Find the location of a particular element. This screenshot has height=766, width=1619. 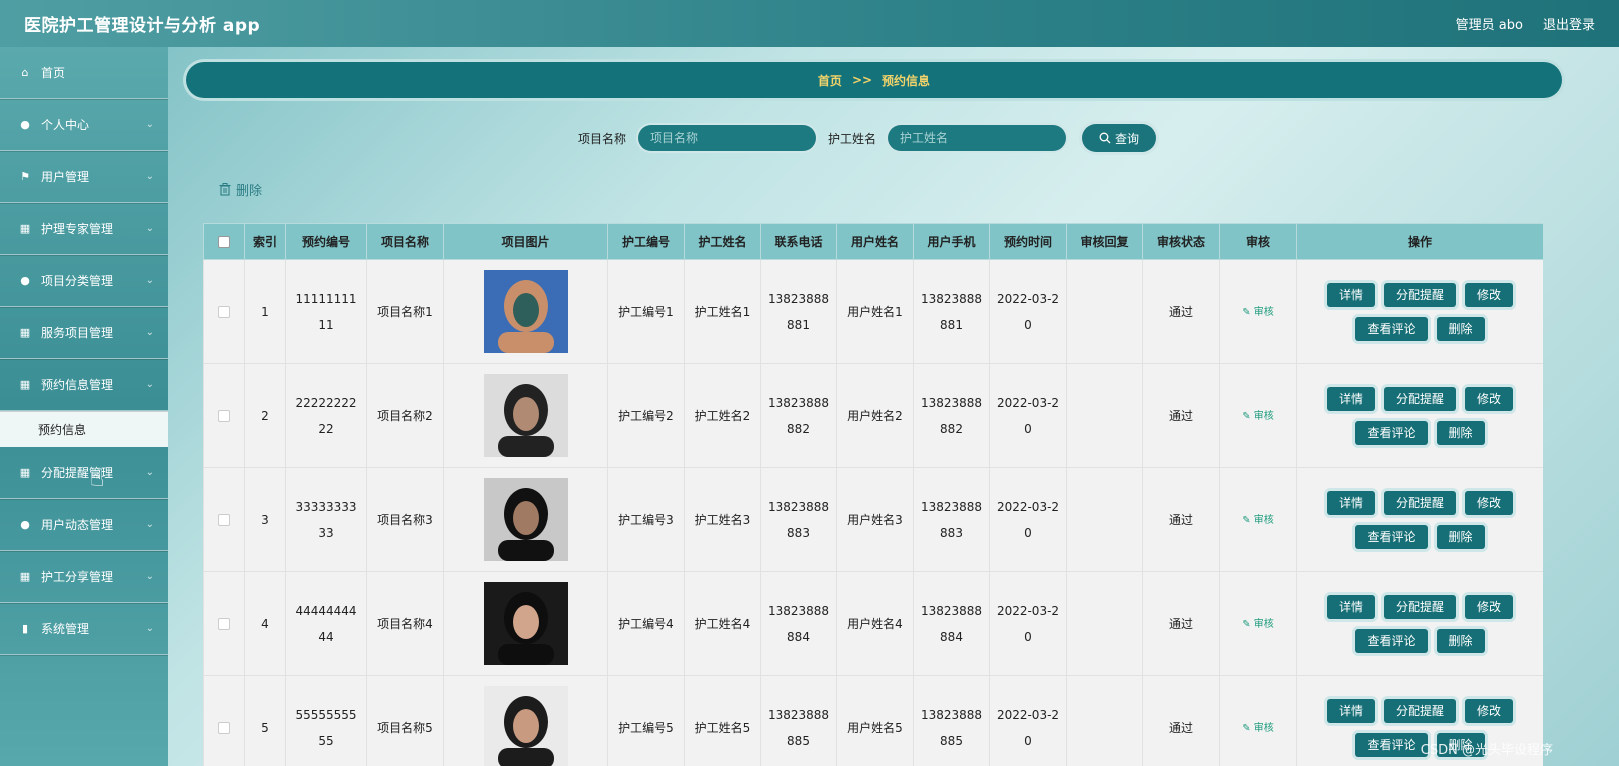

project-image-cell is located at coordinates (525, 415).